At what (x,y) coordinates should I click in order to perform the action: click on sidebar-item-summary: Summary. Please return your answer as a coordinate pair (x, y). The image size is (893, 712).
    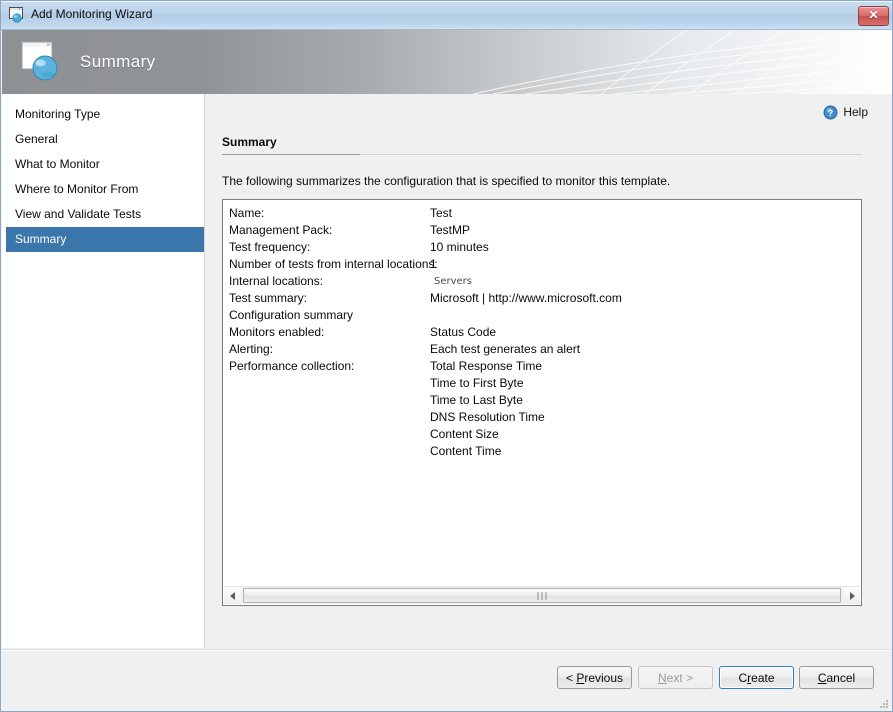
    Looking at the image, I should click on (105, 239).